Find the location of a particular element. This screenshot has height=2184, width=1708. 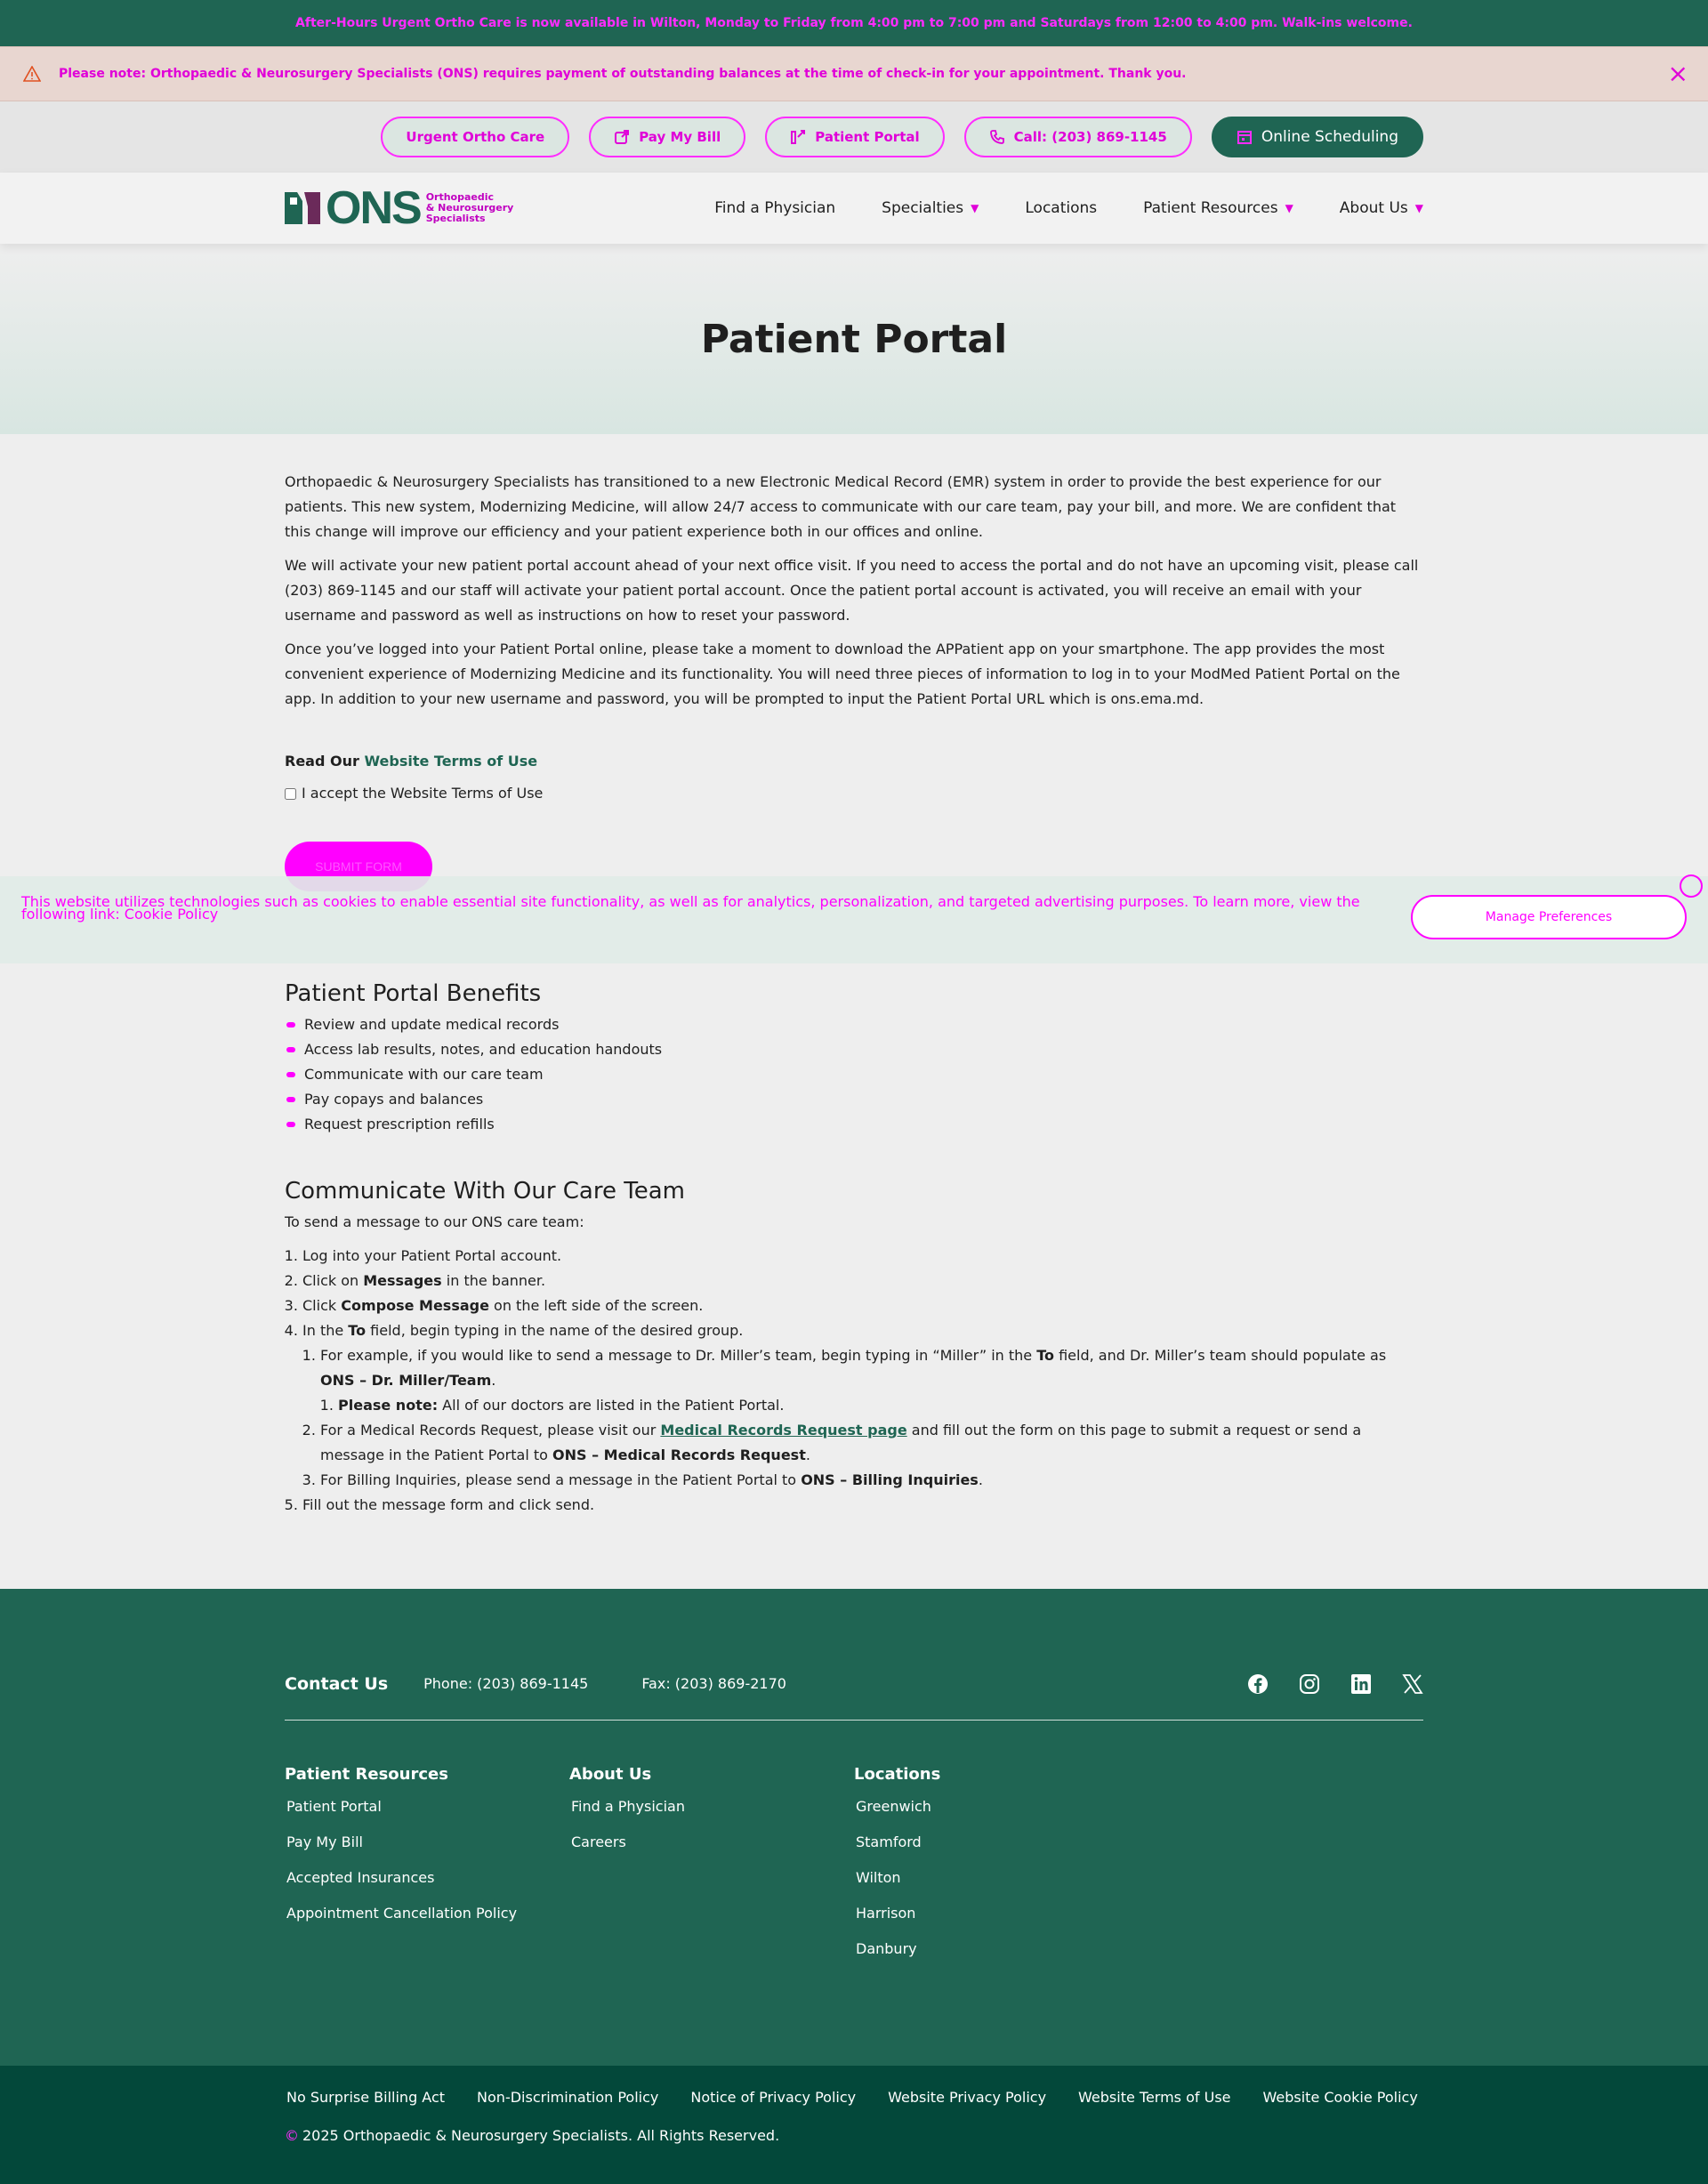

accept-terms: I accept the Website Terms of Use is located at coordinates (854, 793).